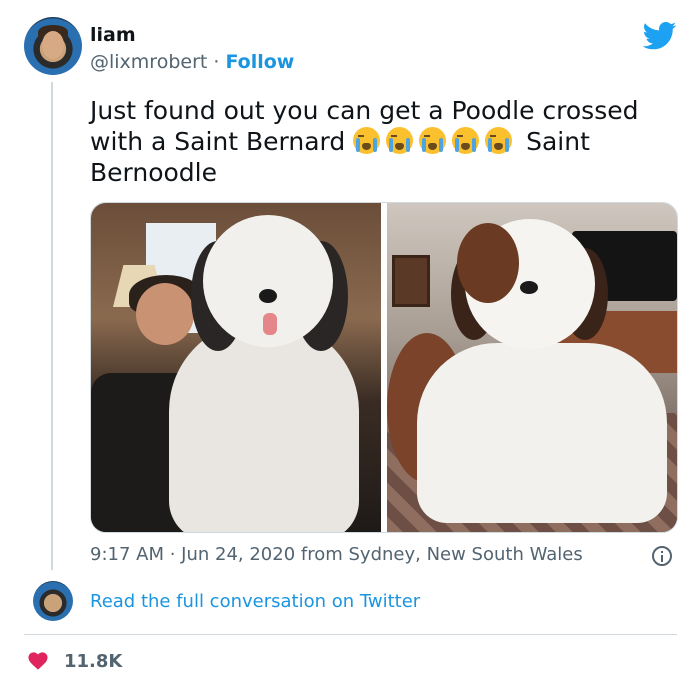  What do you see at coordinates (411, 281) in the screenshot?
I see `picture-frame` at bounding box center [411, 281].